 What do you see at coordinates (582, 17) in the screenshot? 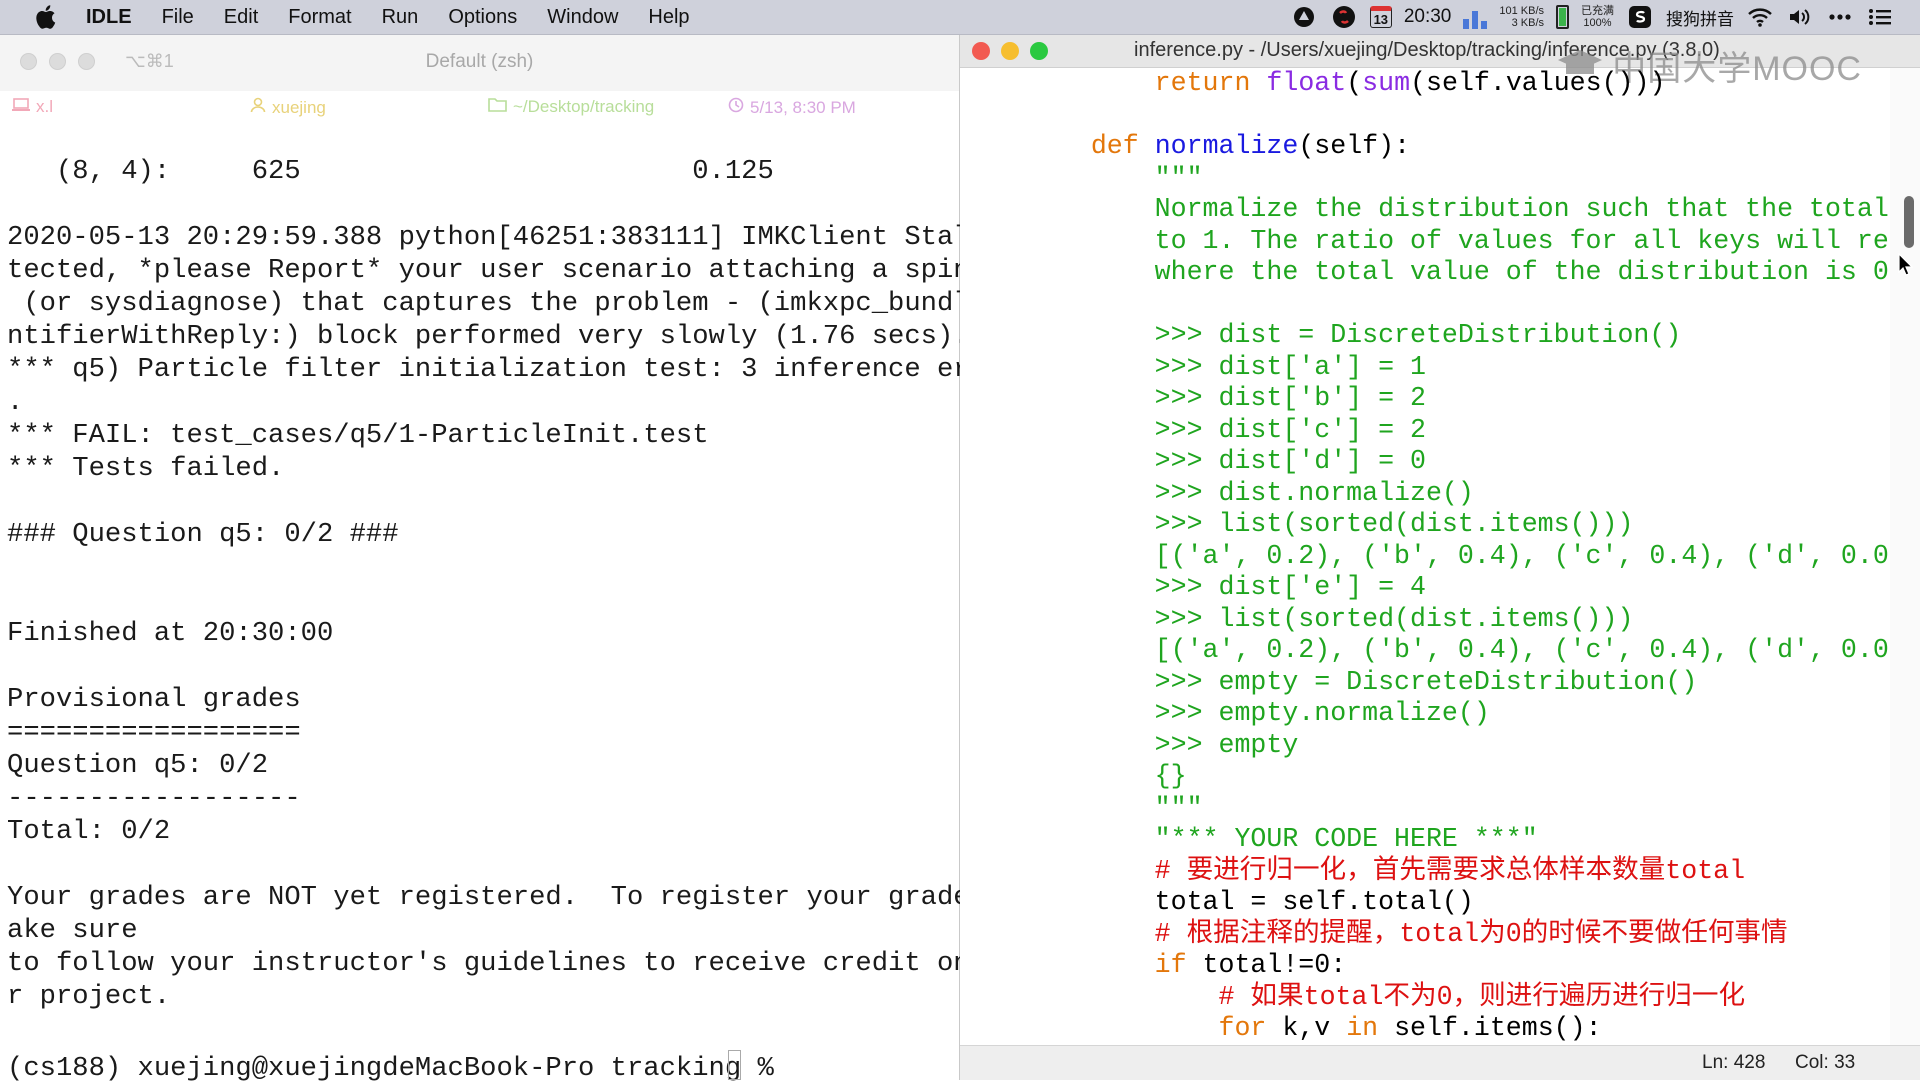
I see `menu-window: Window` at bounding box center [582, 17].